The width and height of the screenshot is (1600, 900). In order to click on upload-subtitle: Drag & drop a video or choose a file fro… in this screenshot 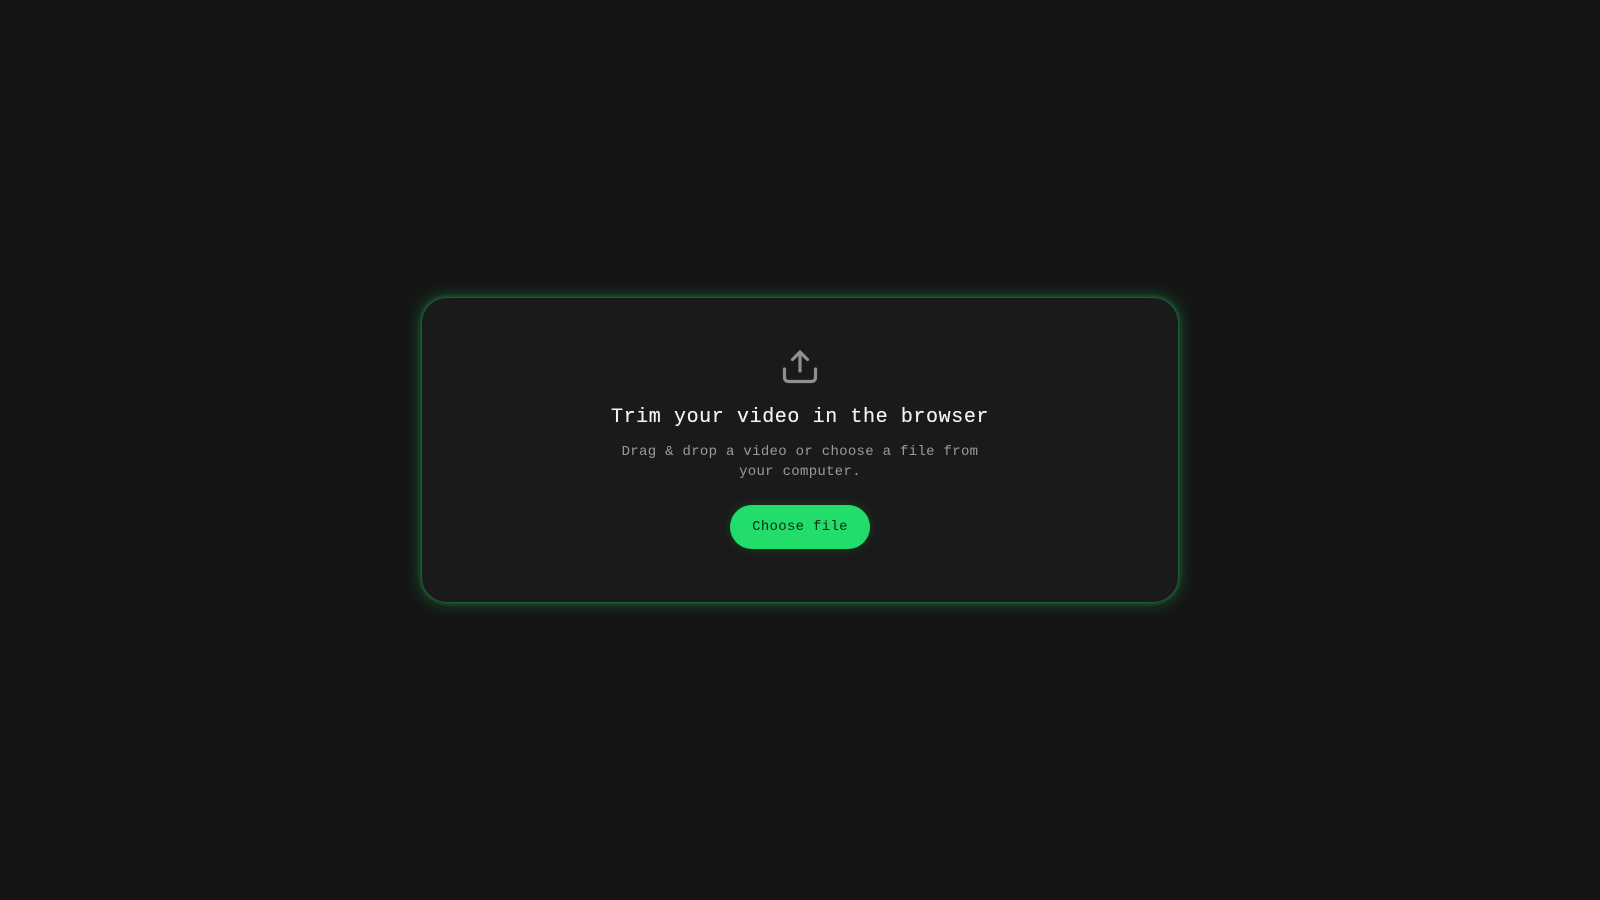, I will do `click(800, 462)`.